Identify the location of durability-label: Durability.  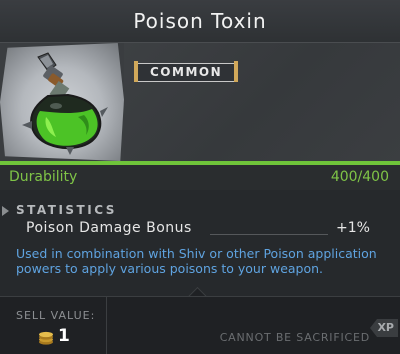
(43, 177).